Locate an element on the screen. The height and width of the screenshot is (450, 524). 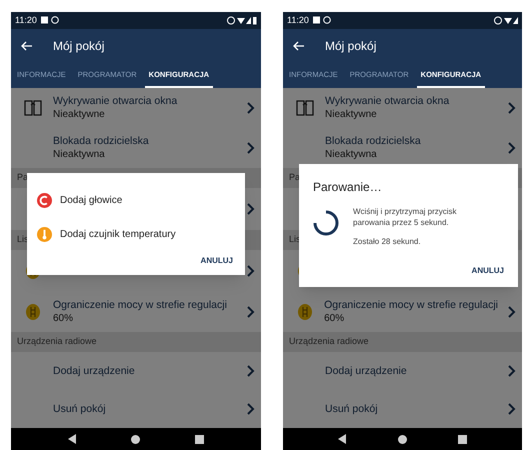
dialog-message: Wciśnij i przytrzymaj przycisk parowania przez 5 sekund. is located at coordinates (405, 217).